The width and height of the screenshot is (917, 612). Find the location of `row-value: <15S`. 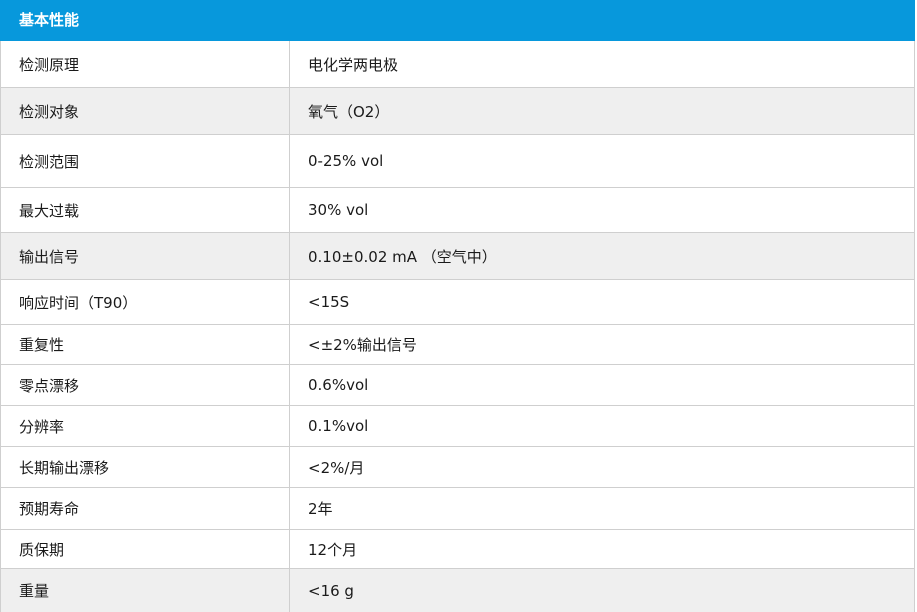

row-value: <15S is located at coordinates (329, 302).